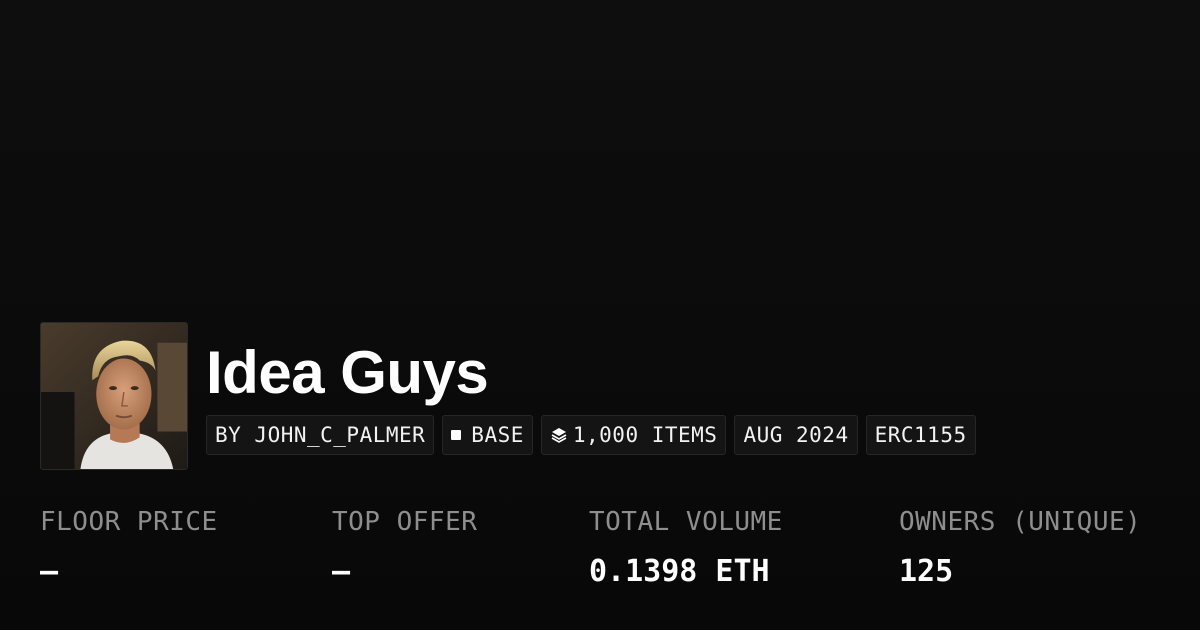 The image size is (1200, 630). I want to click on profile-photo-icon, so click(114, 396).